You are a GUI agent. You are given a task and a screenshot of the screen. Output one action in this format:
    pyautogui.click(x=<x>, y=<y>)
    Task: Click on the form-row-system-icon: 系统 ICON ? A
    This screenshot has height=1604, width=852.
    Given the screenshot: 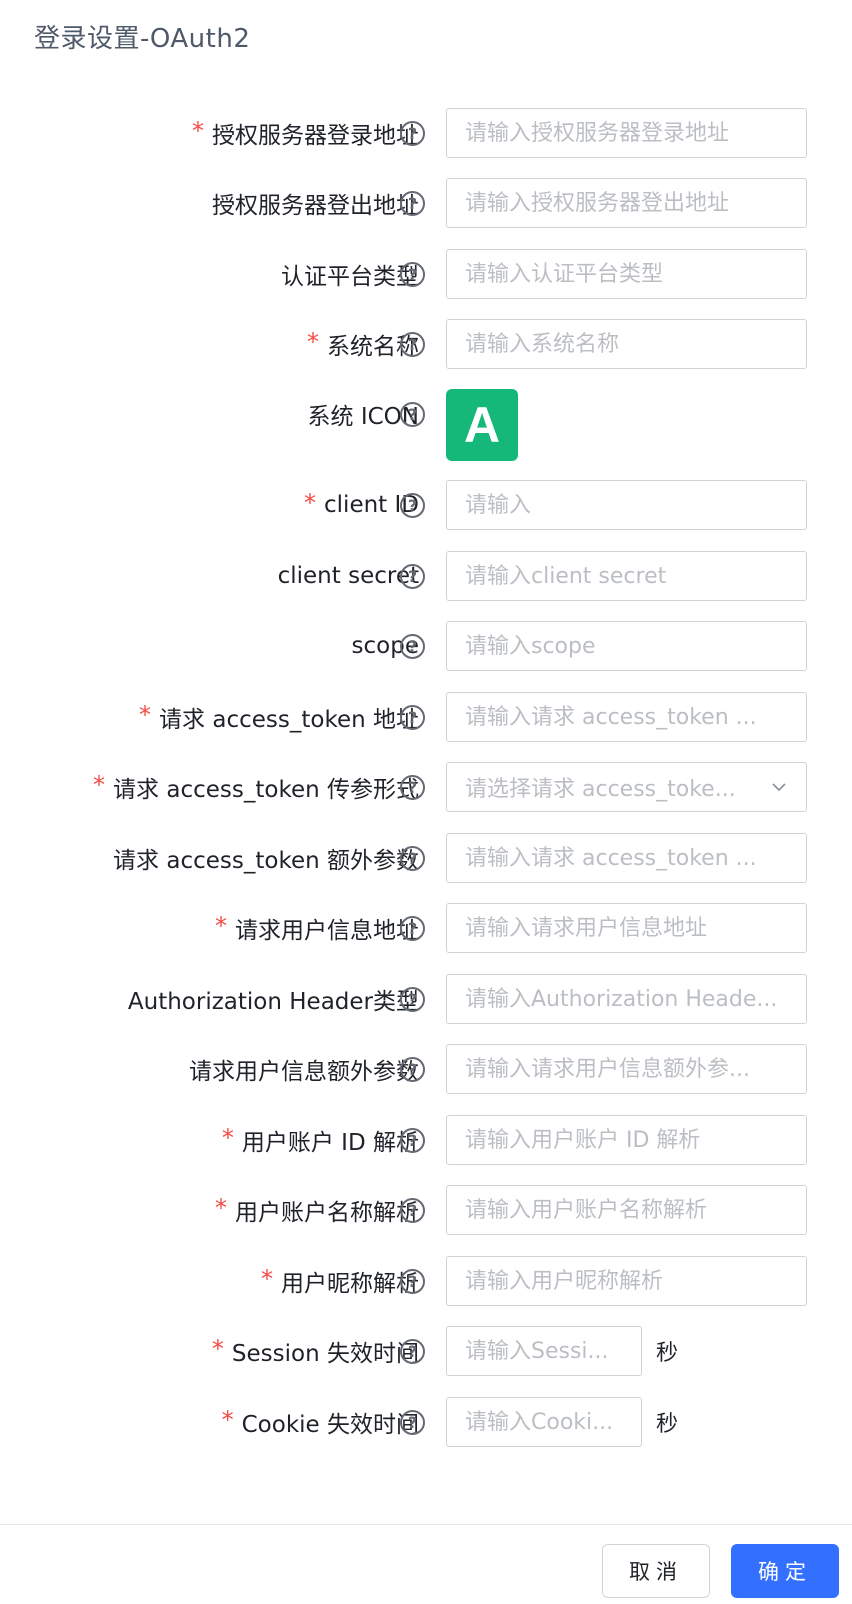 What is the action you would take?
    pyautogui.click(x=426, y=425)
    